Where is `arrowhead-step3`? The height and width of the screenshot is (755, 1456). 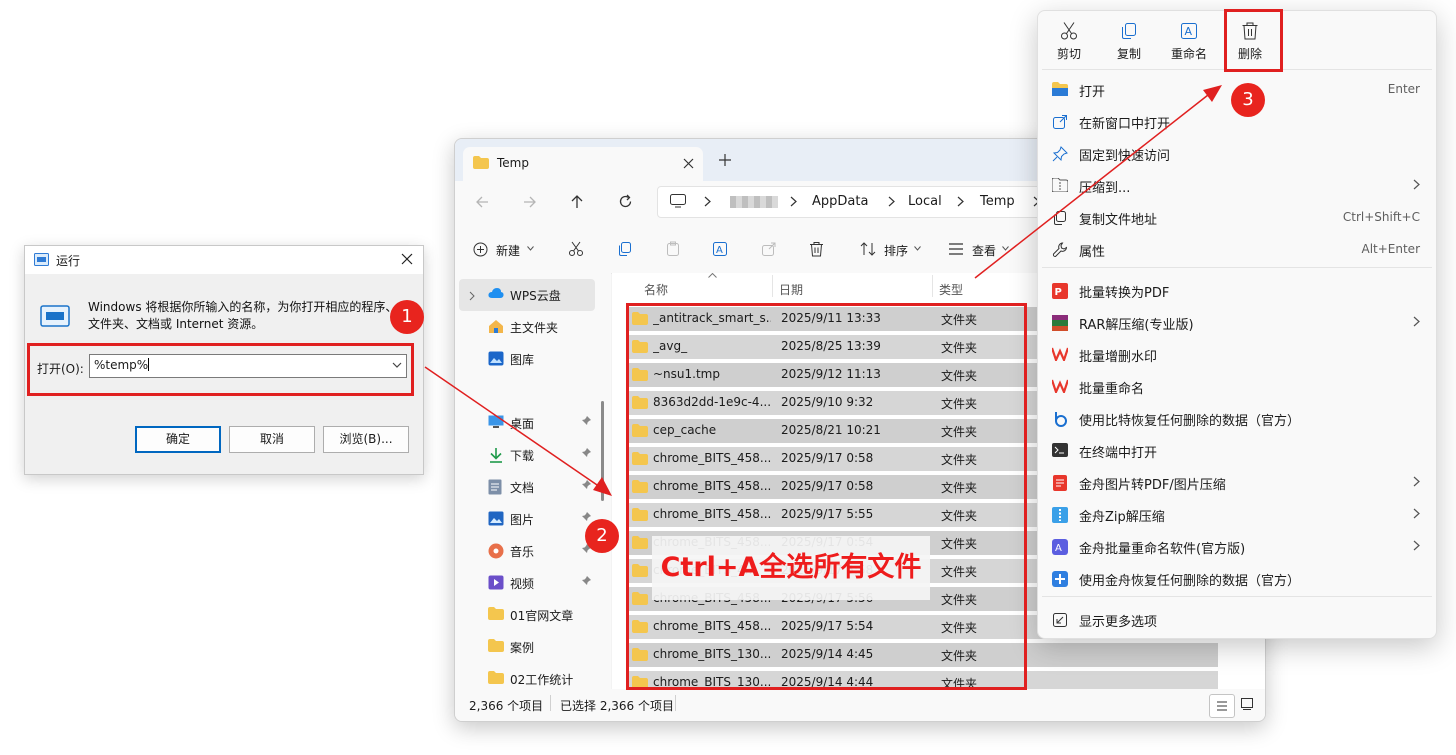 arrowhead-step3 is located at coordinates (1212, 93).